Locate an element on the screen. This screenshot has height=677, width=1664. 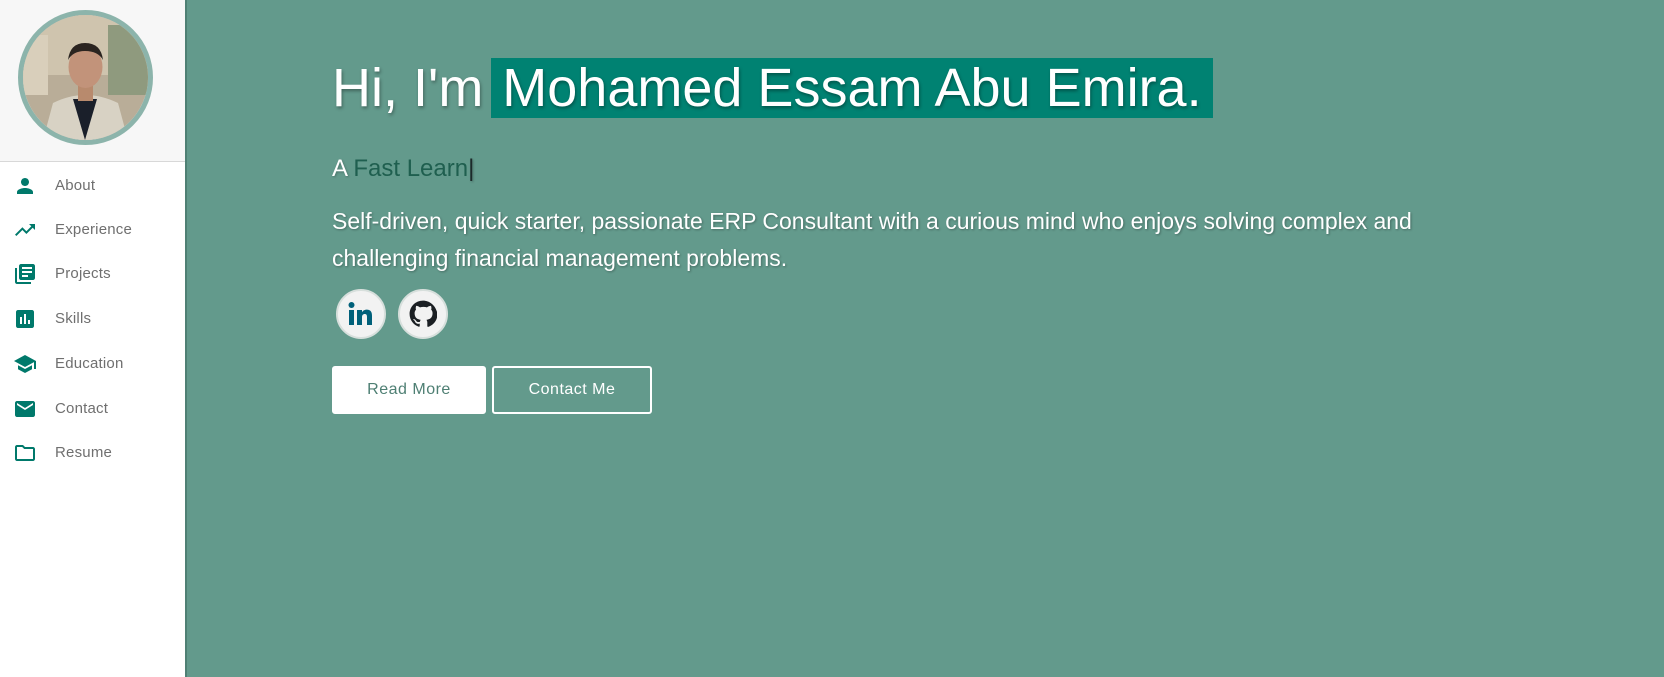
sidebar-item-resume: Resume is located at coordinates (92, 453).